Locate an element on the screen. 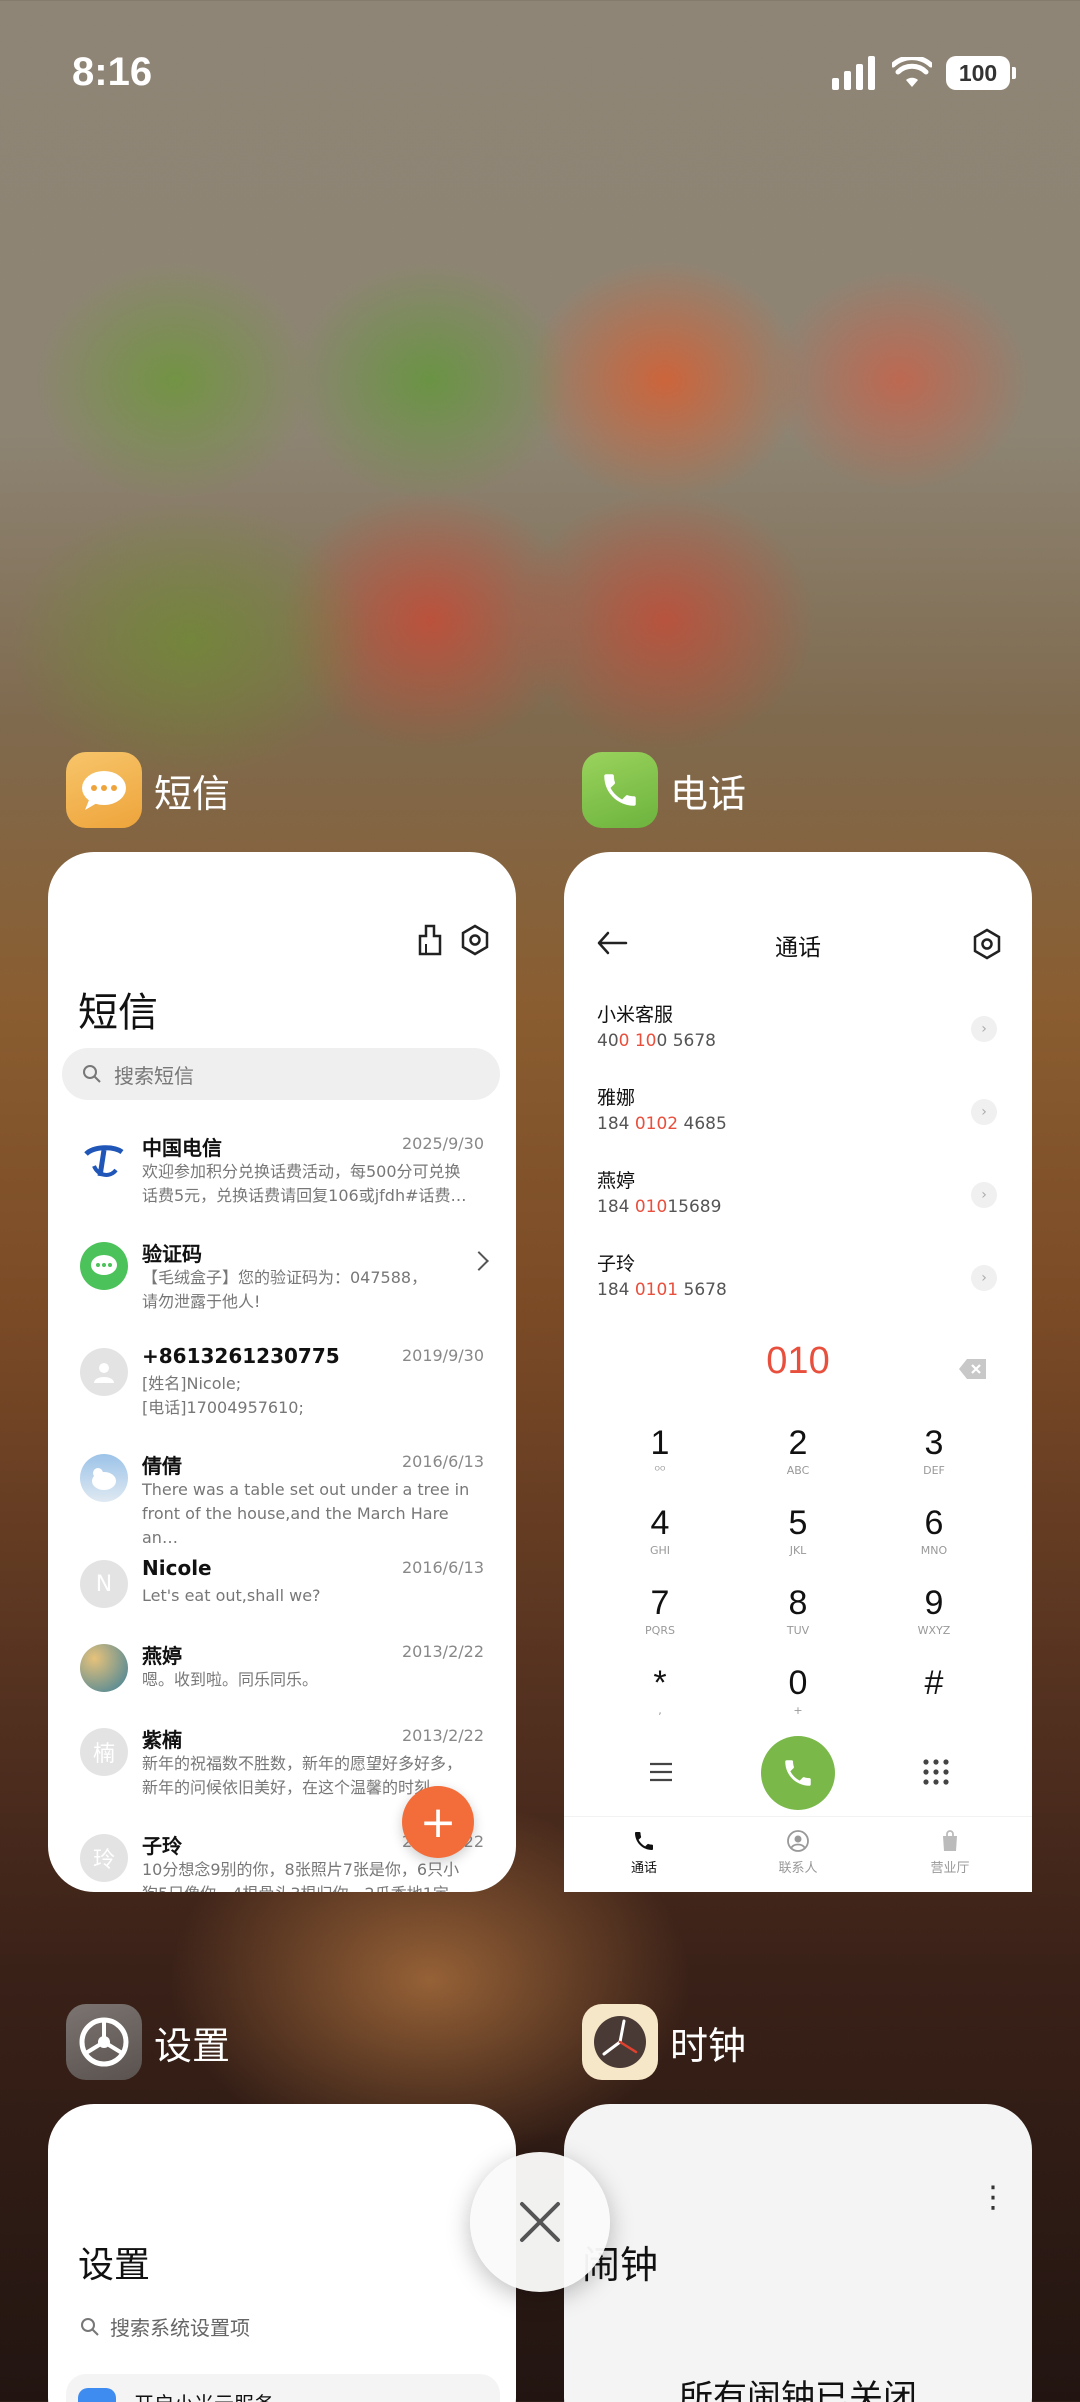  settings-gear-icon is located at coordinates (987, 946).